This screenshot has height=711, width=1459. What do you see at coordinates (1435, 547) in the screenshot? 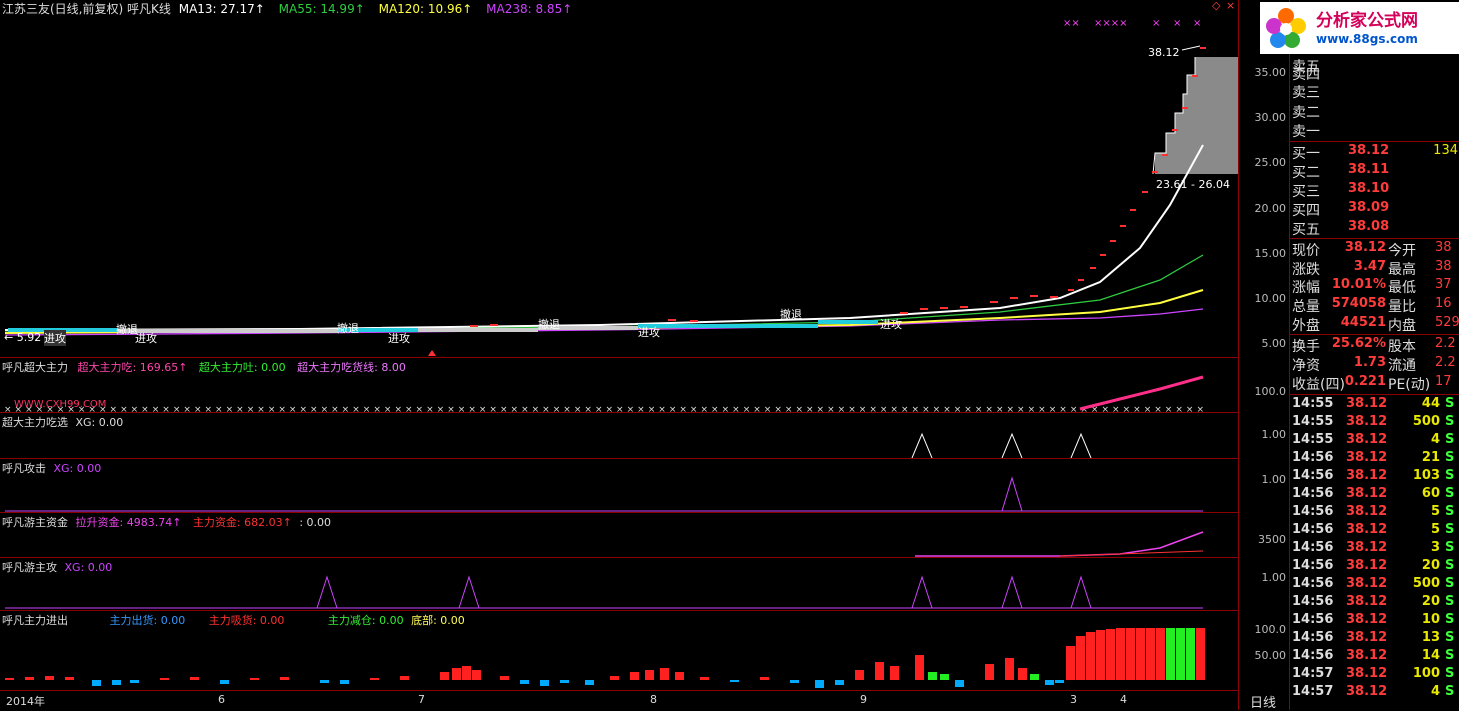
I see `tick-volume: 3` at bounding box center [1435, 547].